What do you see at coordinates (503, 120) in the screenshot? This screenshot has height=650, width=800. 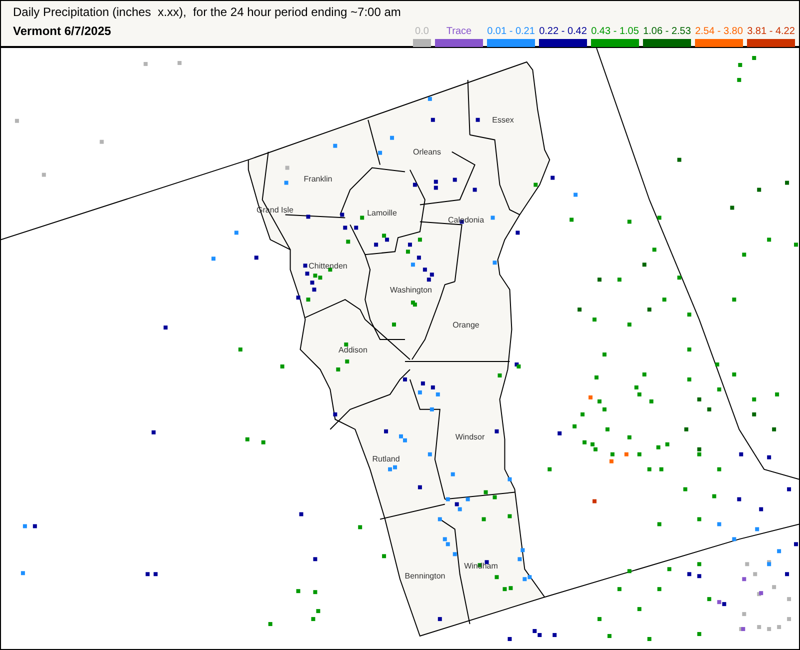 I see `county-label: Essex` at bounding box center [503, 120].